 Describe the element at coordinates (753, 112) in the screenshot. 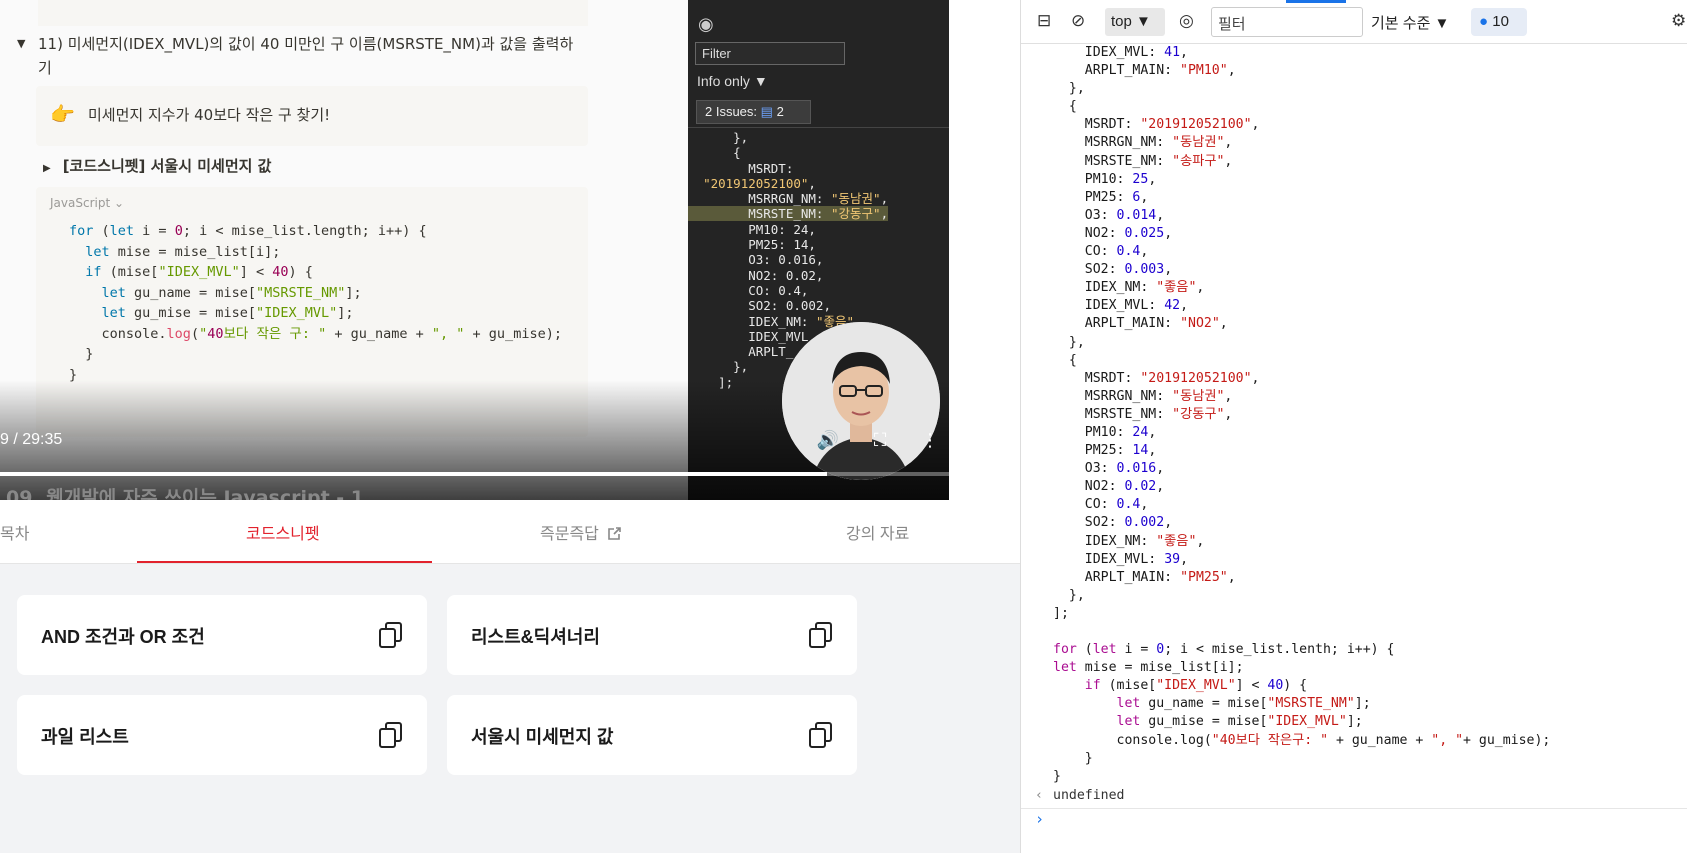

I see `mini-issues-button: 2 Issues: ▤ 2` at that location.